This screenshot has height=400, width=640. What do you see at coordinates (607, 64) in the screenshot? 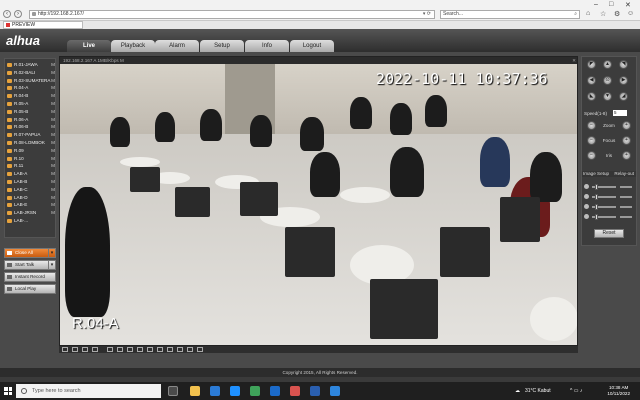
I see `ptz-up-icon: ▲` at bounding box center [607, 64].